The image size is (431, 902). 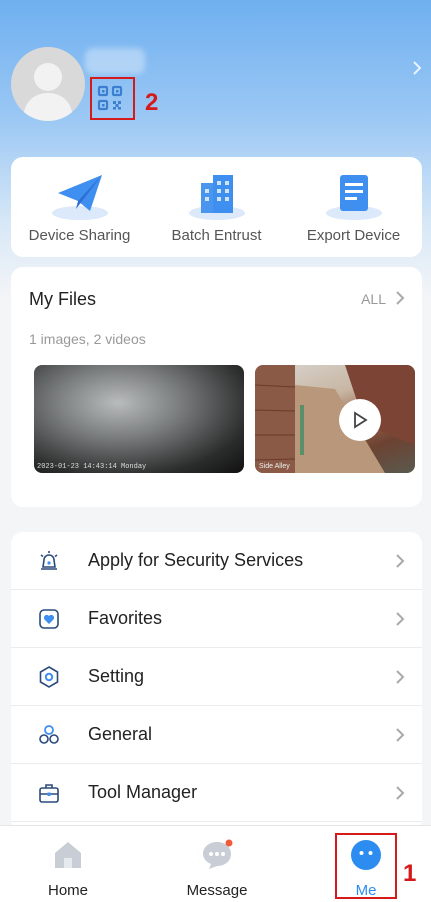 I want to click on menu-item-general: General, so click(x=216, y=735).